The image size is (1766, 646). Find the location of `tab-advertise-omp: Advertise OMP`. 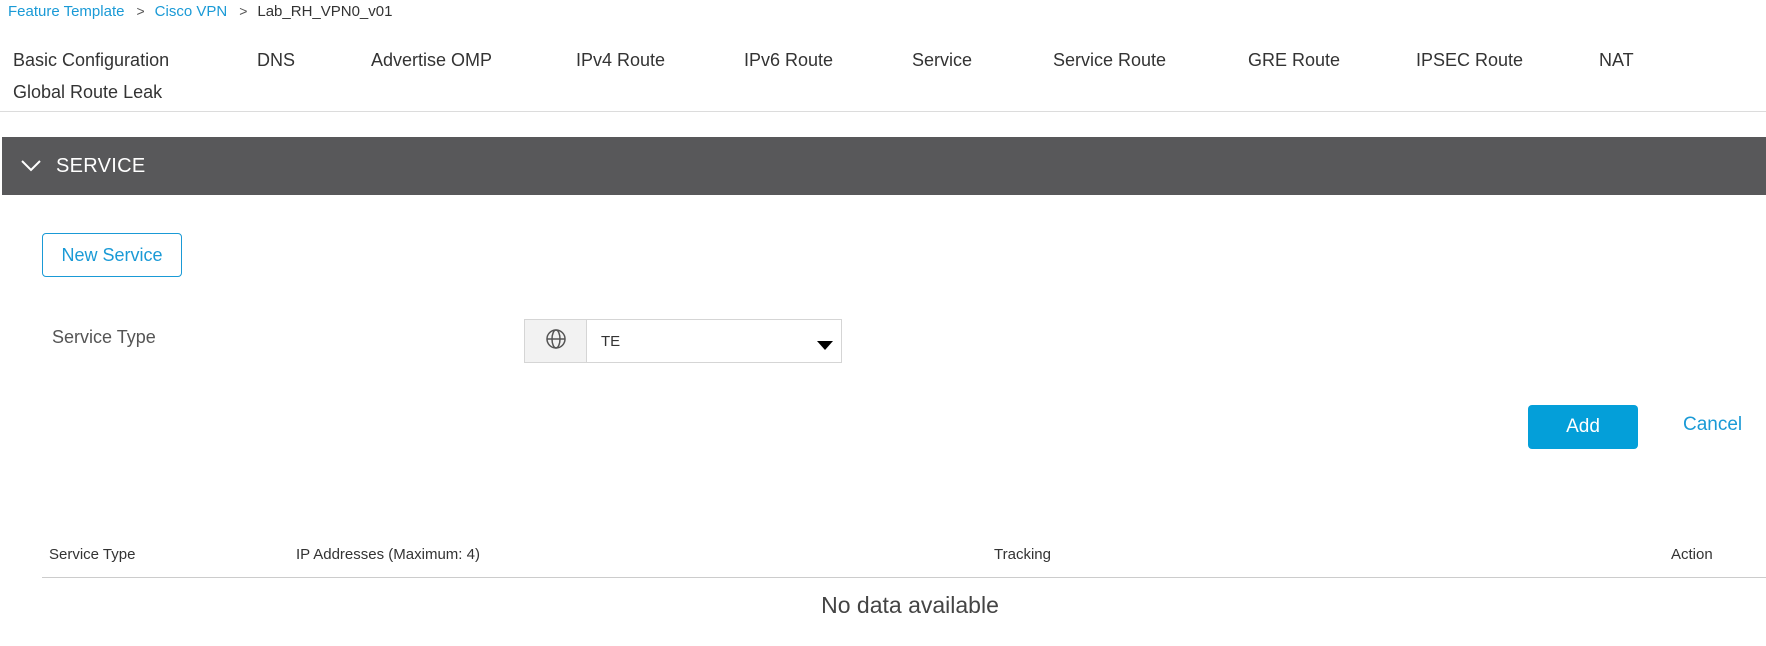

tab-advertise-omp: Advertise OMP is located at coordinates (431, 60).